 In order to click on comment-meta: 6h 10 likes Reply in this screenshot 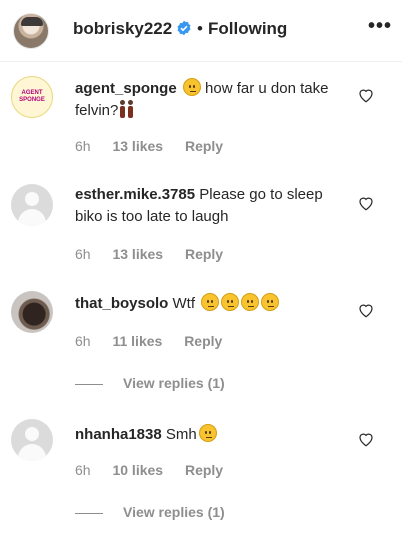, I will do `click(158, 470)`.